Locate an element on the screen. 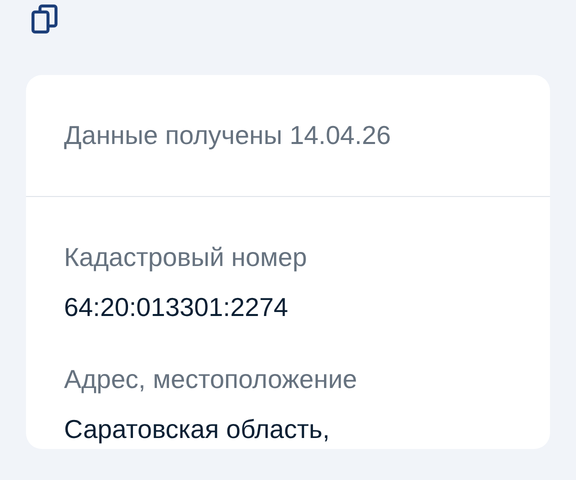  field-label: Адрес, местоположение is located at coordinates (211, 379).